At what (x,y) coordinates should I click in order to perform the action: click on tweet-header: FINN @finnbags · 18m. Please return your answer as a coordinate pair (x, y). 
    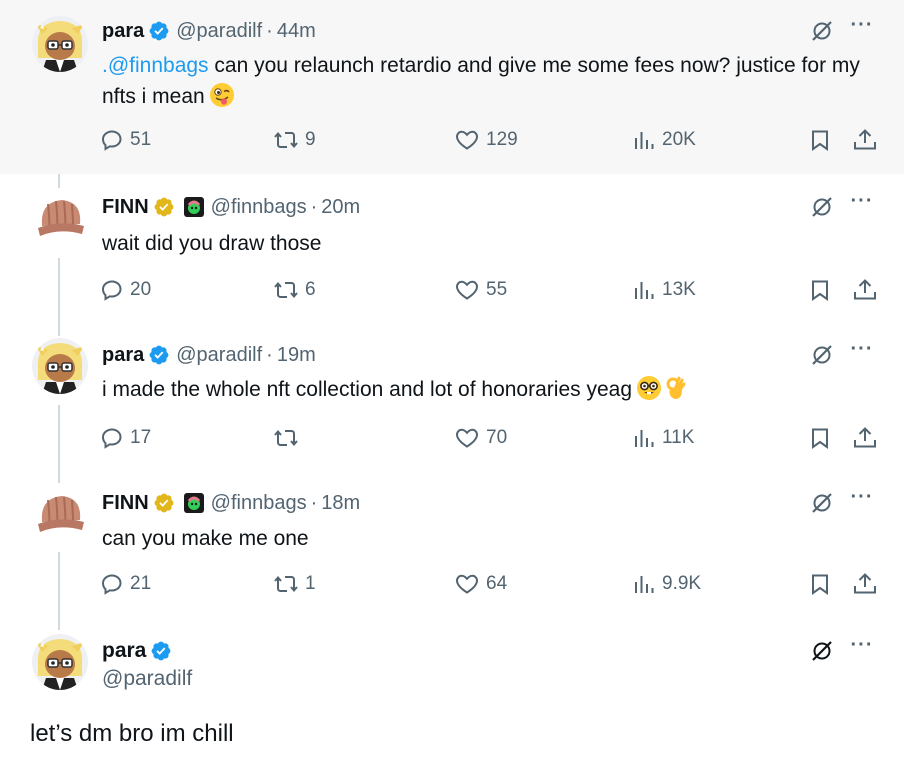
    Looking at the image, I should click on (231, 503).